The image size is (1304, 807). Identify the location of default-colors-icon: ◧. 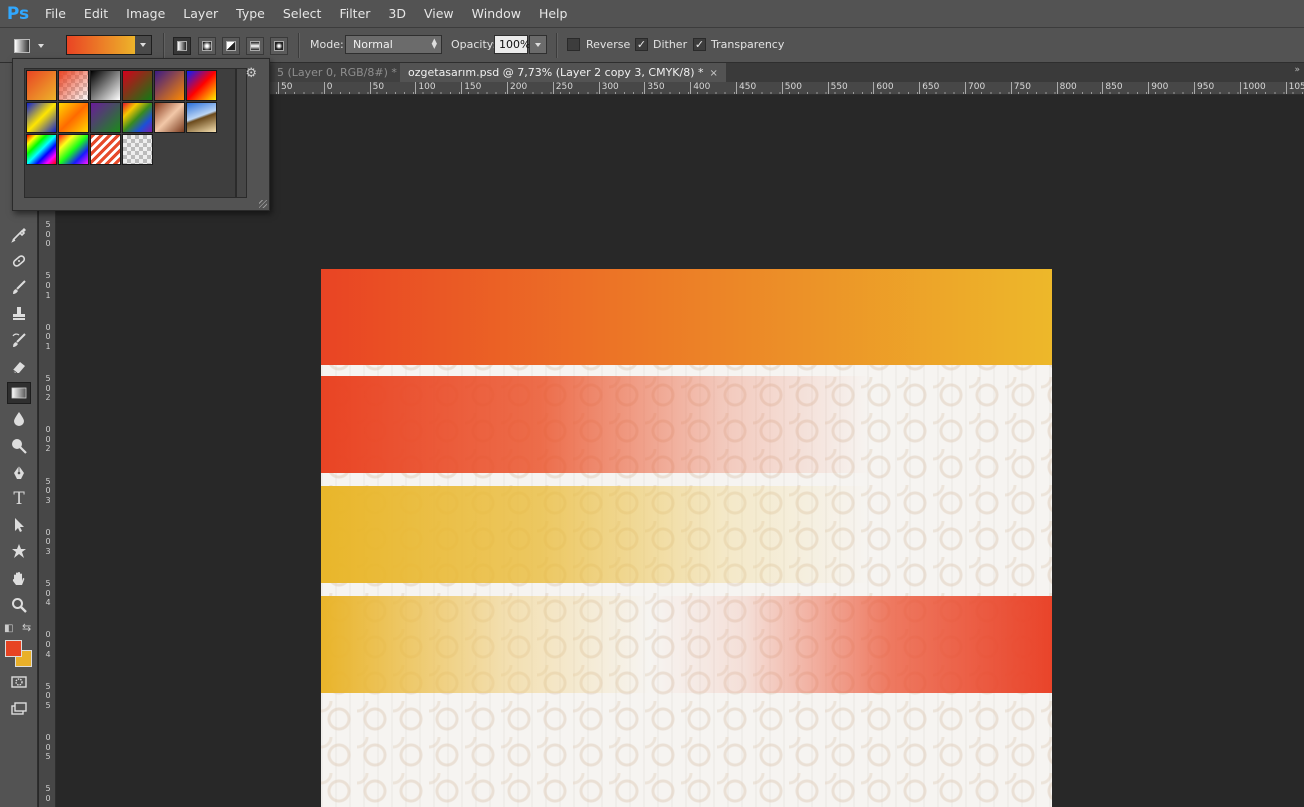
(8, 628).